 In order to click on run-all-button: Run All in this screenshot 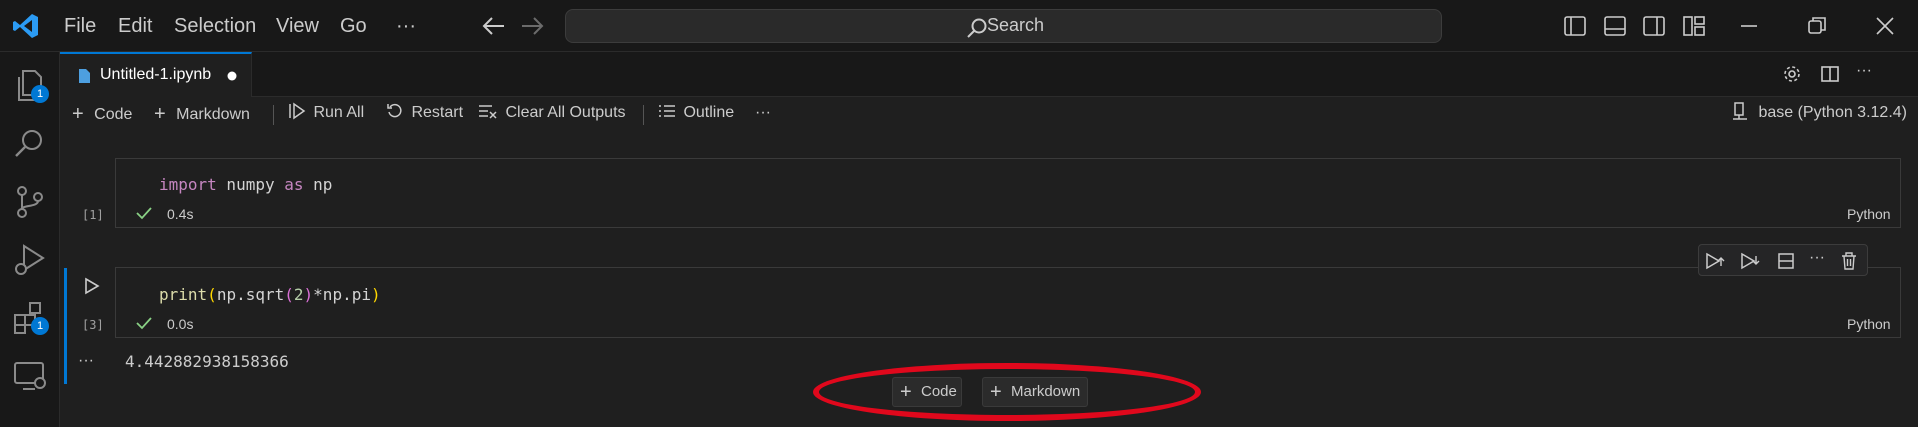, I will do `click(326, 113)`.